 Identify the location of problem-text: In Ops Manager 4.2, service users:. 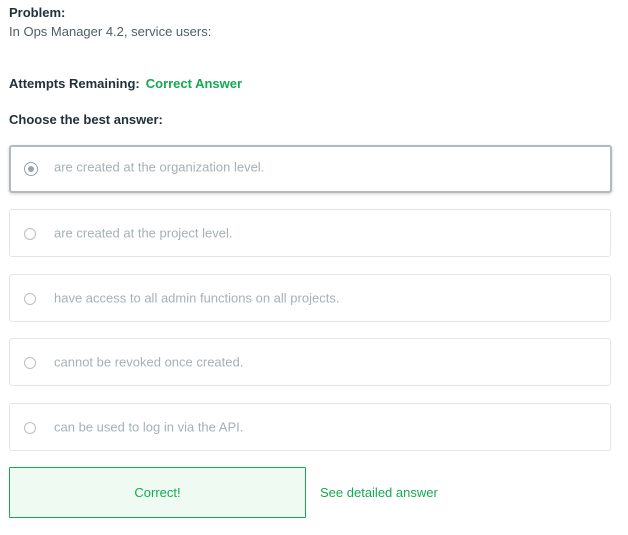
(110, 31).